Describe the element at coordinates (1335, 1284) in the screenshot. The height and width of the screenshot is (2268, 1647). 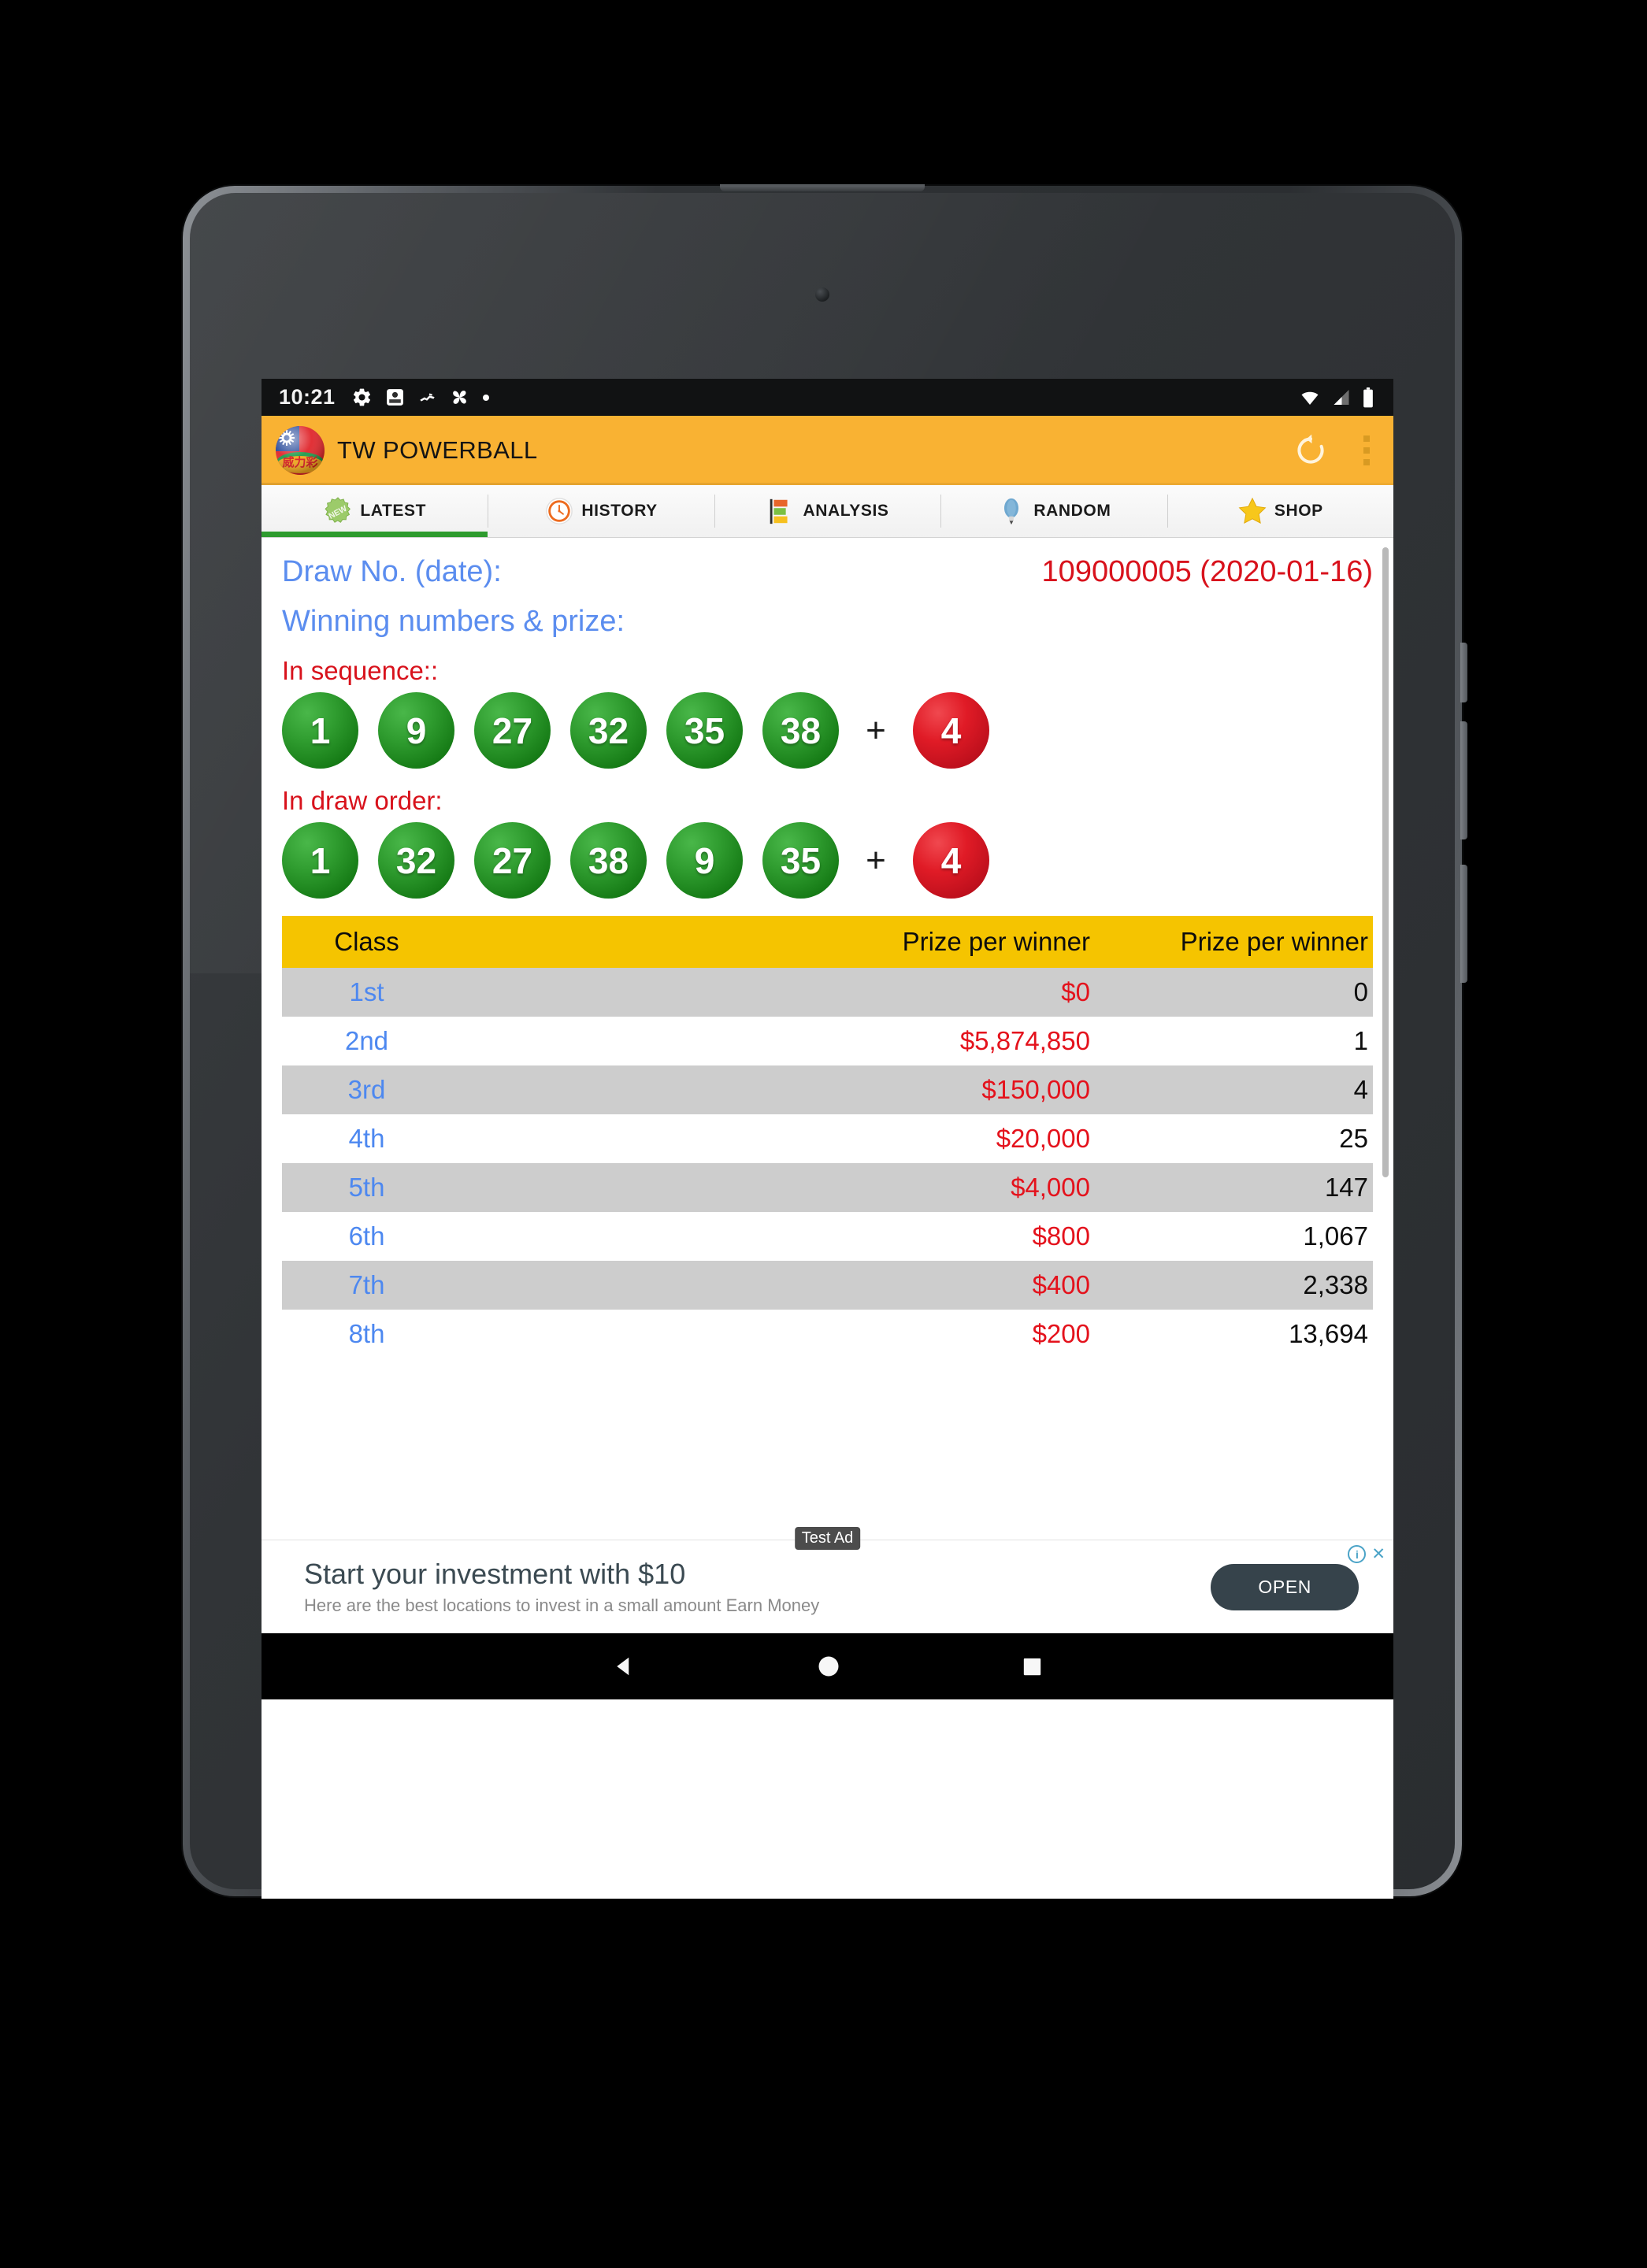
I see `cell-winners: 2,338` at that location.